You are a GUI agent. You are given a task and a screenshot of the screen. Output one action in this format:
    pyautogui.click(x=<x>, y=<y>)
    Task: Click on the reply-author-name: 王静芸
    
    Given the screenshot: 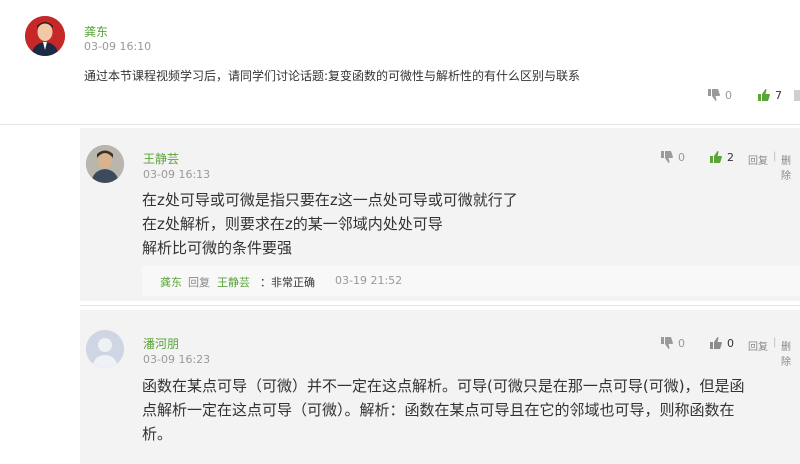 What is the action you would take?
    pyautogui.click(x=161, y=158)
    